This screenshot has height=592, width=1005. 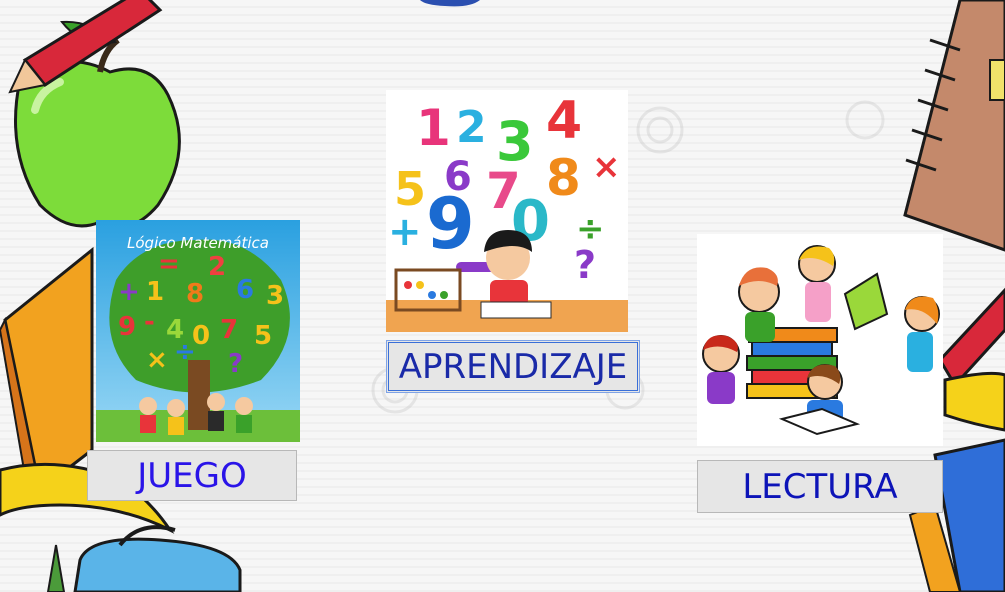 I want to click on aprendizaje-button-label: APRENDIZAJE, so click(x=513, y=366).